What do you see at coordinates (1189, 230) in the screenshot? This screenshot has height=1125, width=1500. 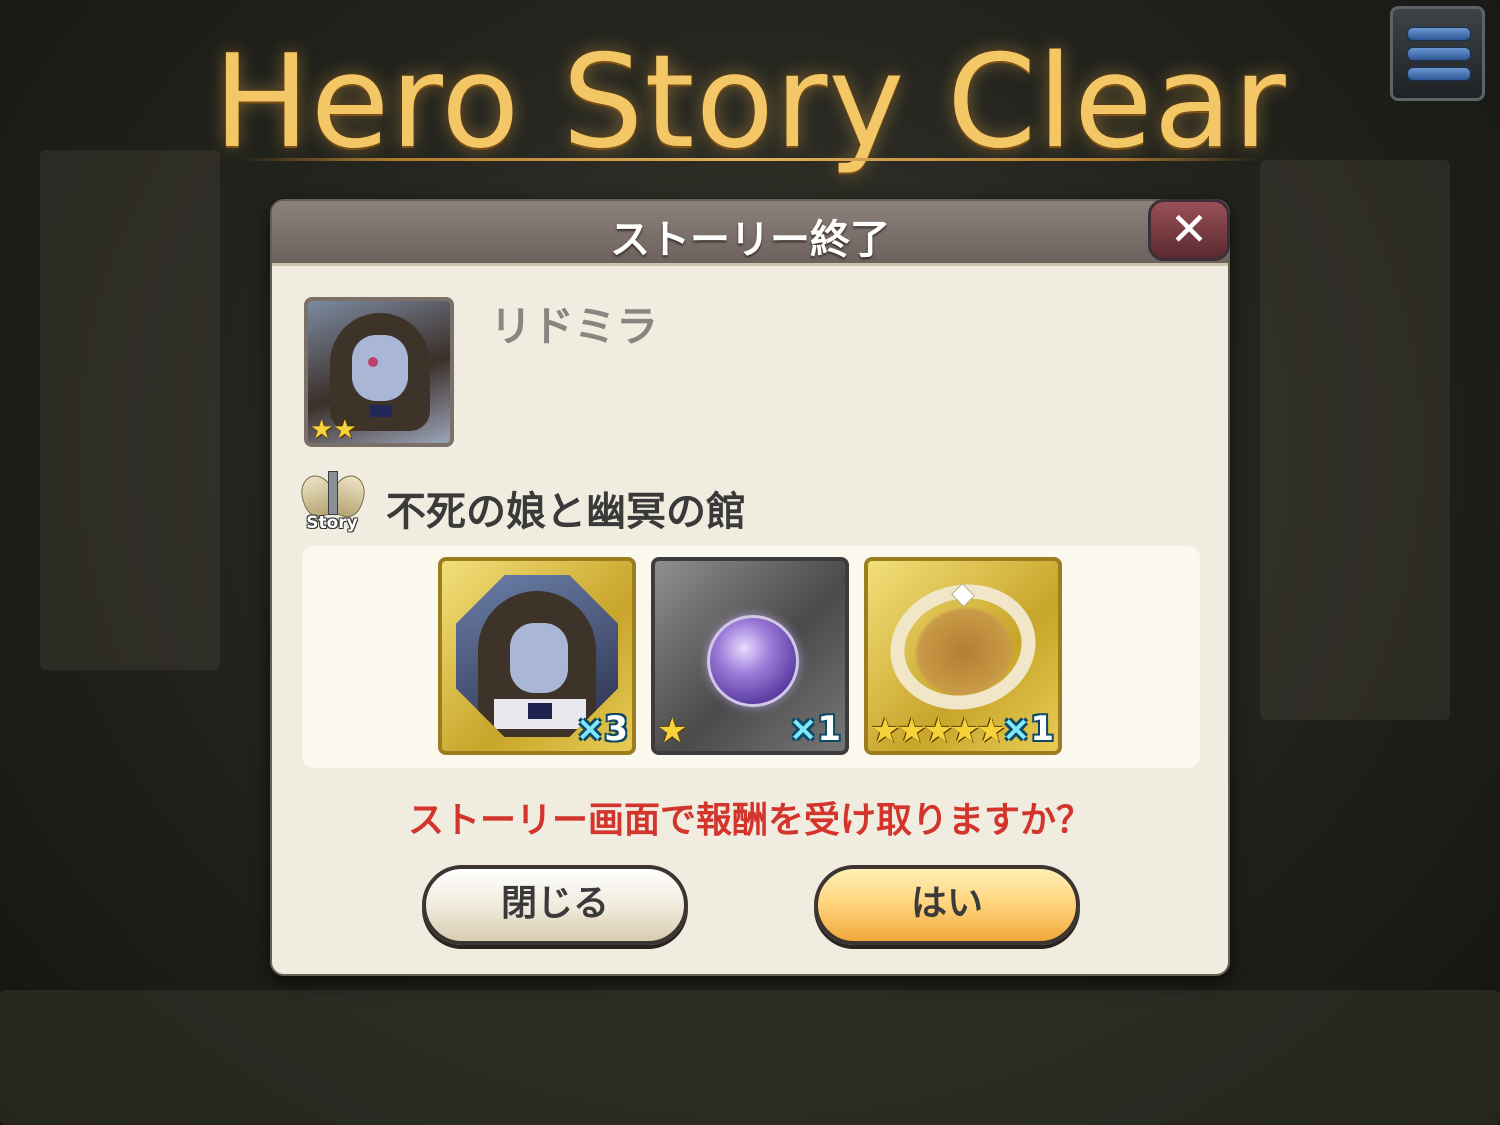 I see `close-icon: ✕` at bounding box center [1189, 230].